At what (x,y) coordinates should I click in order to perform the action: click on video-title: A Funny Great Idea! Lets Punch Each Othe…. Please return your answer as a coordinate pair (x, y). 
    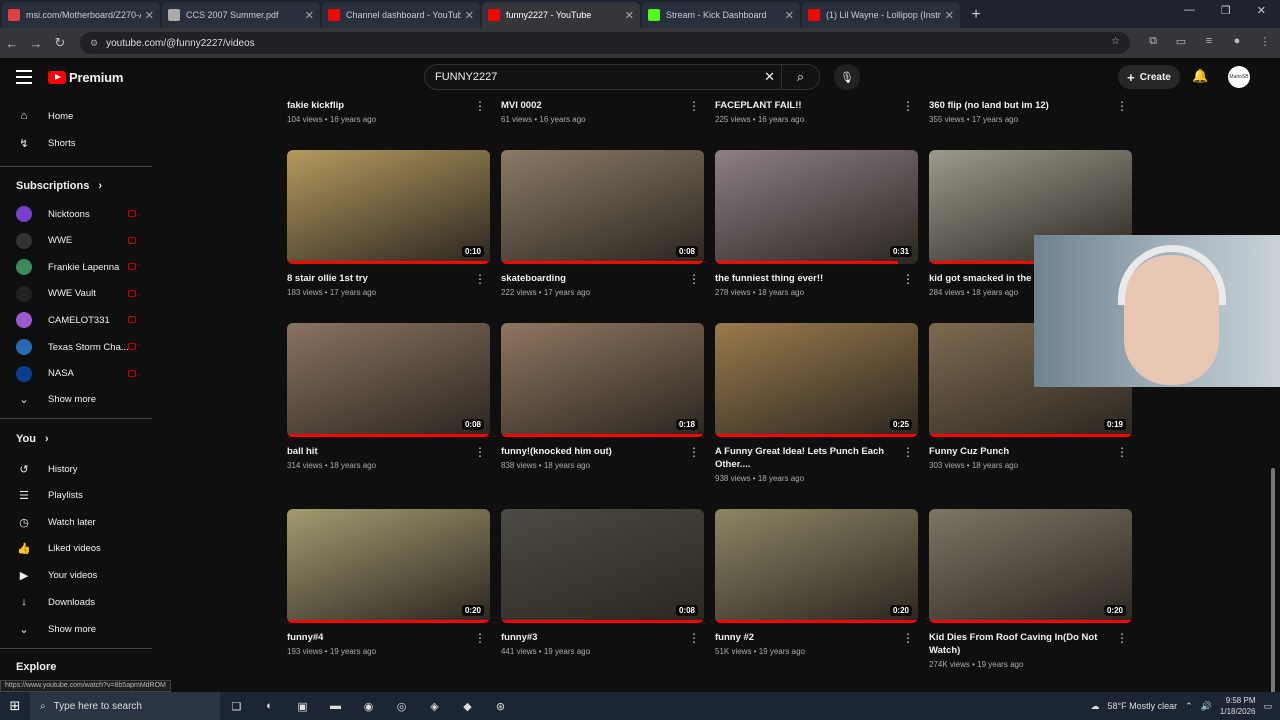
    Looking at the image, I should click on (805, 458).